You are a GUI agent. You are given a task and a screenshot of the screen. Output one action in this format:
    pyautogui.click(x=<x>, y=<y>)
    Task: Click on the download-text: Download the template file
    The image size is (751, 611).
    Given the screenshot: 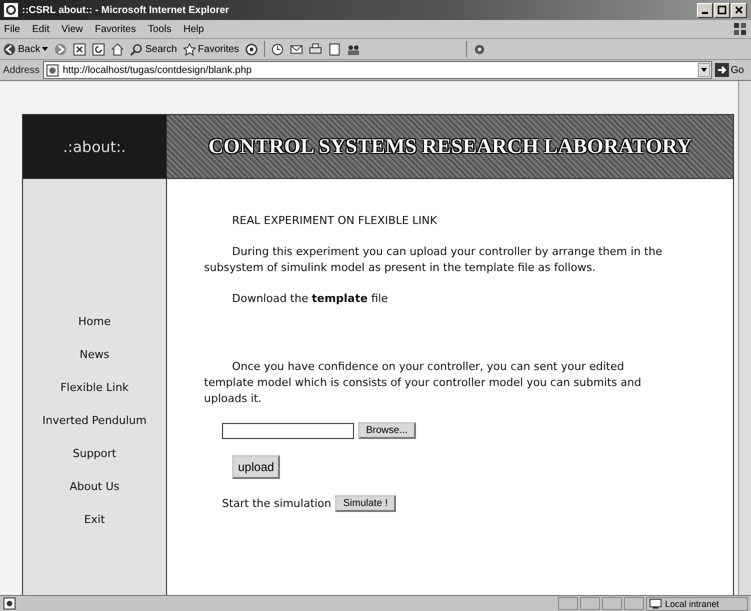 What is the action you would take?
    pyautogui.click(x=310, y=299)
    